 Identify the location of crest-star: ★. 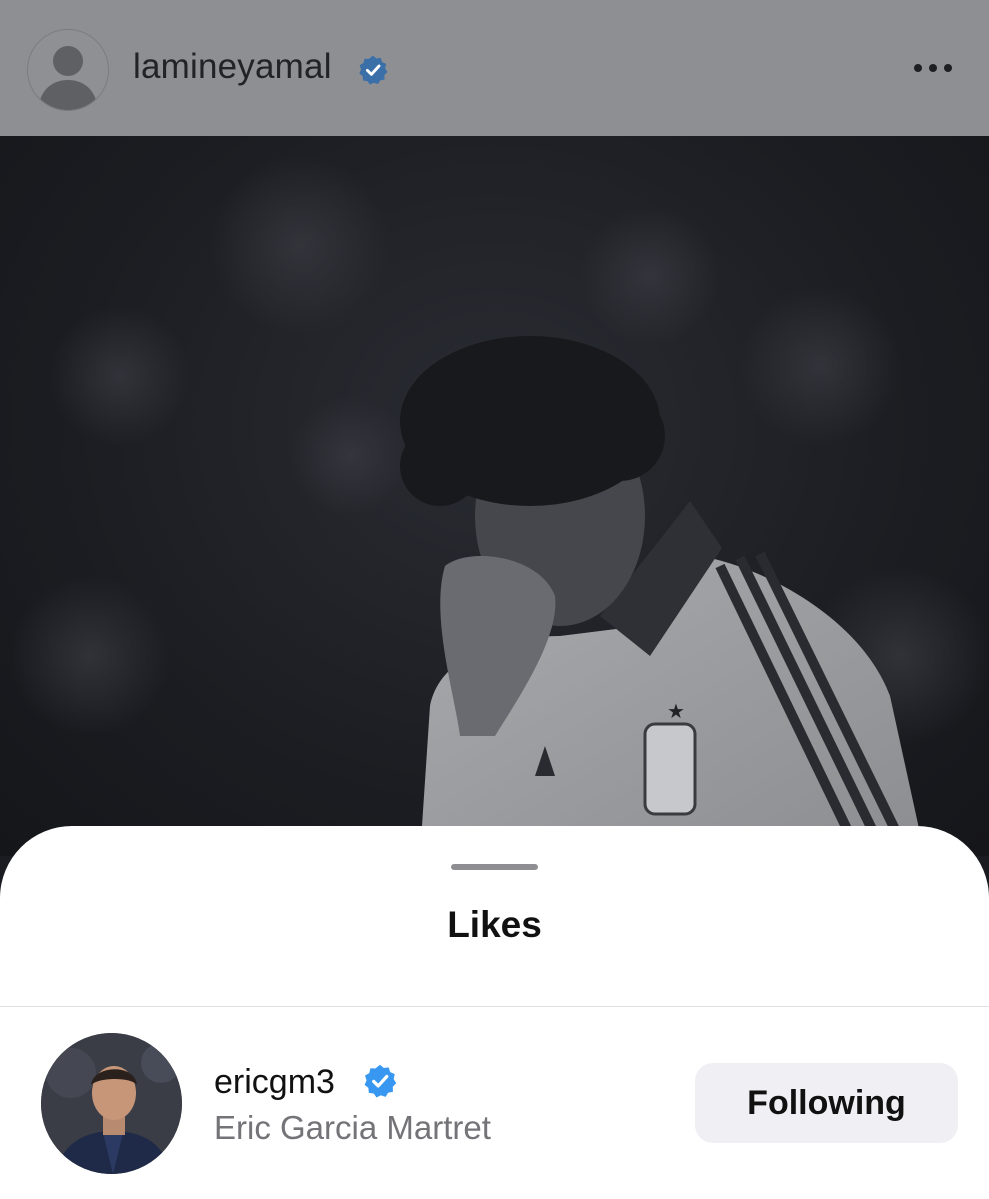
(676, 711).